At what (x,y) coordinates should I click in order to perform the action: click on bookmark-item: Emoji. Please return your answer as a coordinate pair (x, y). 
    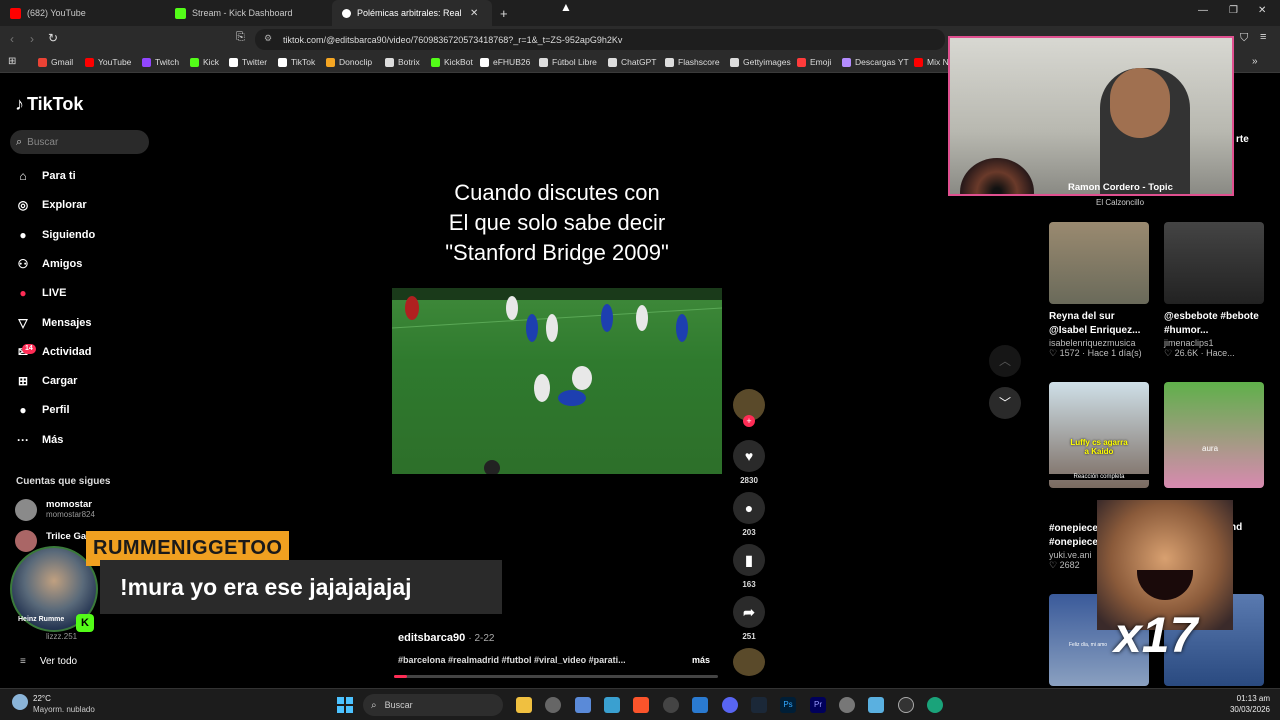
    Looking at the image, I should click on (814, 62).